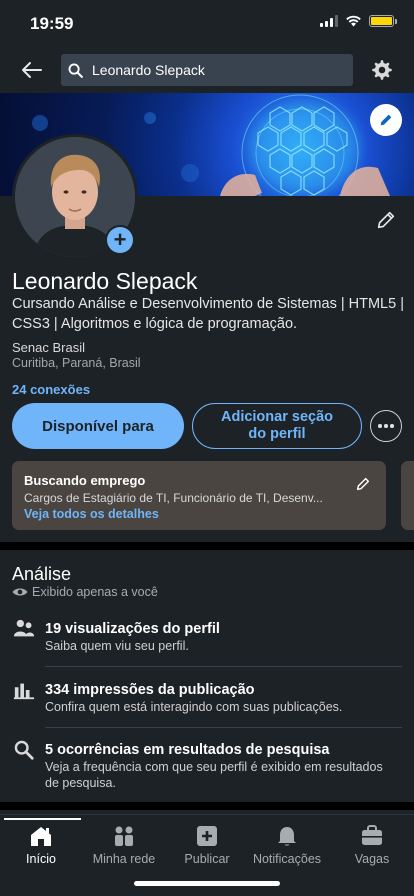  I want to click on nav-item-jobs: Vagas, so click(372, 841).